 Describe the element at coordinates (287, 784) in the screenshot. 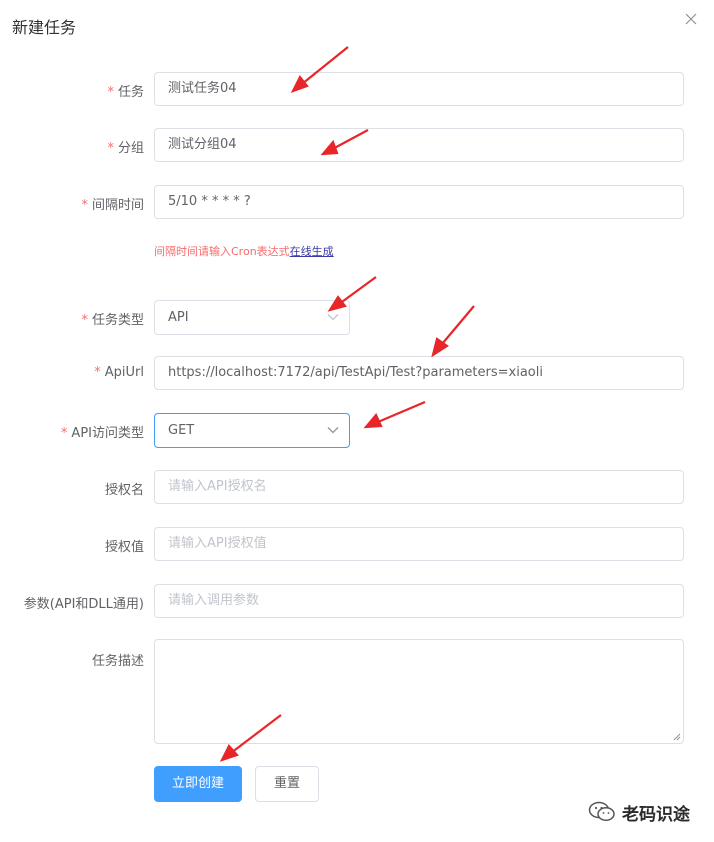

I see `reset-button: 重置` at that location.